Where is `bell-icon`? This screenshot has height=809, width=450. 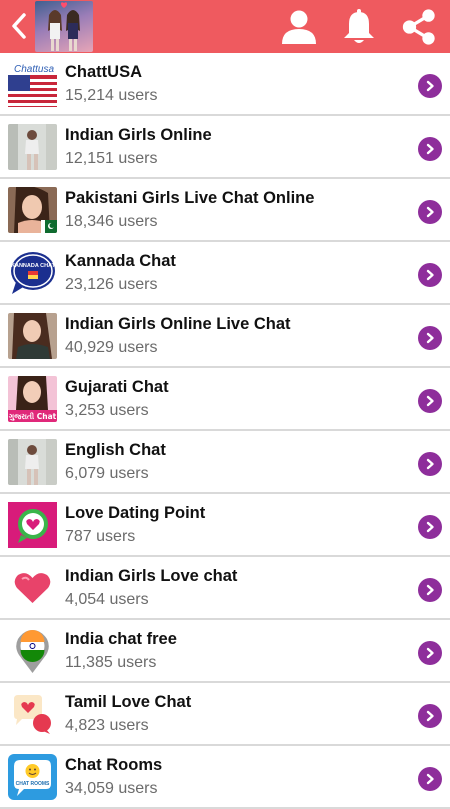 bell-icon is located at coordinates (359, 26).